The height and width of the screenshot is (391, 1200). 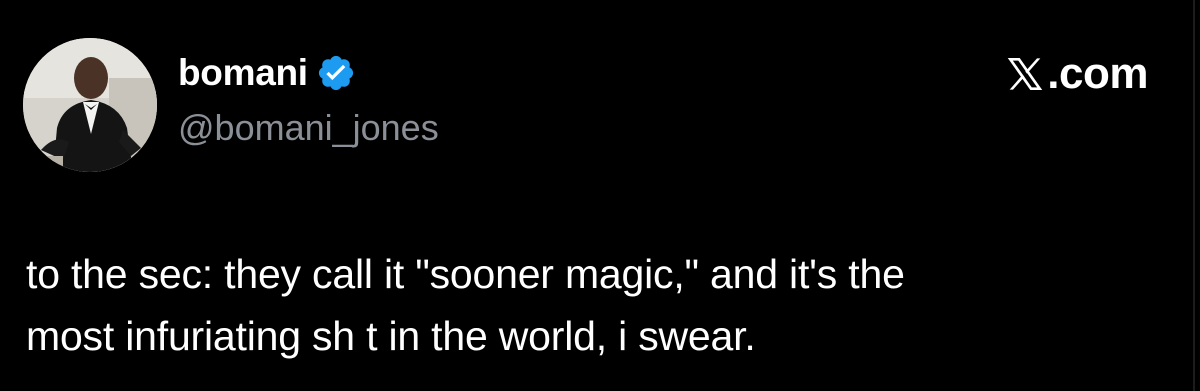 I want to click on avatar, so click(x=90, y=105).